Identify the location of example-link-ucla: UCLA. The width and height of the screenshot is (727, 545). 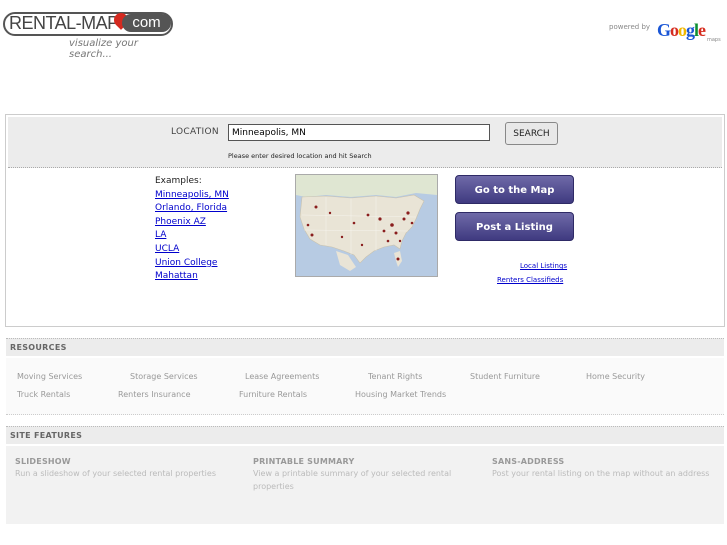
(192, 250).